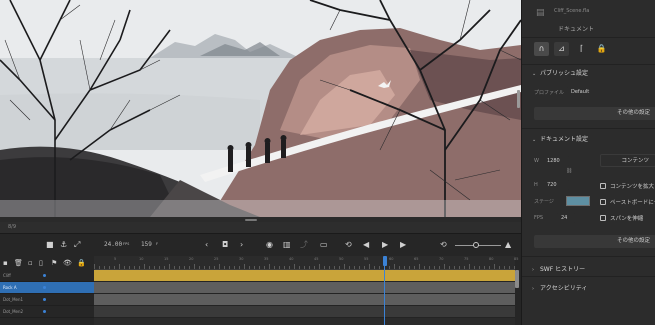 The width and height of the screenshot is (655, 325). What do you see at coordinates (251, 220) in the screenshot?
I see `divider-grip` at bounding box center [251, 220].